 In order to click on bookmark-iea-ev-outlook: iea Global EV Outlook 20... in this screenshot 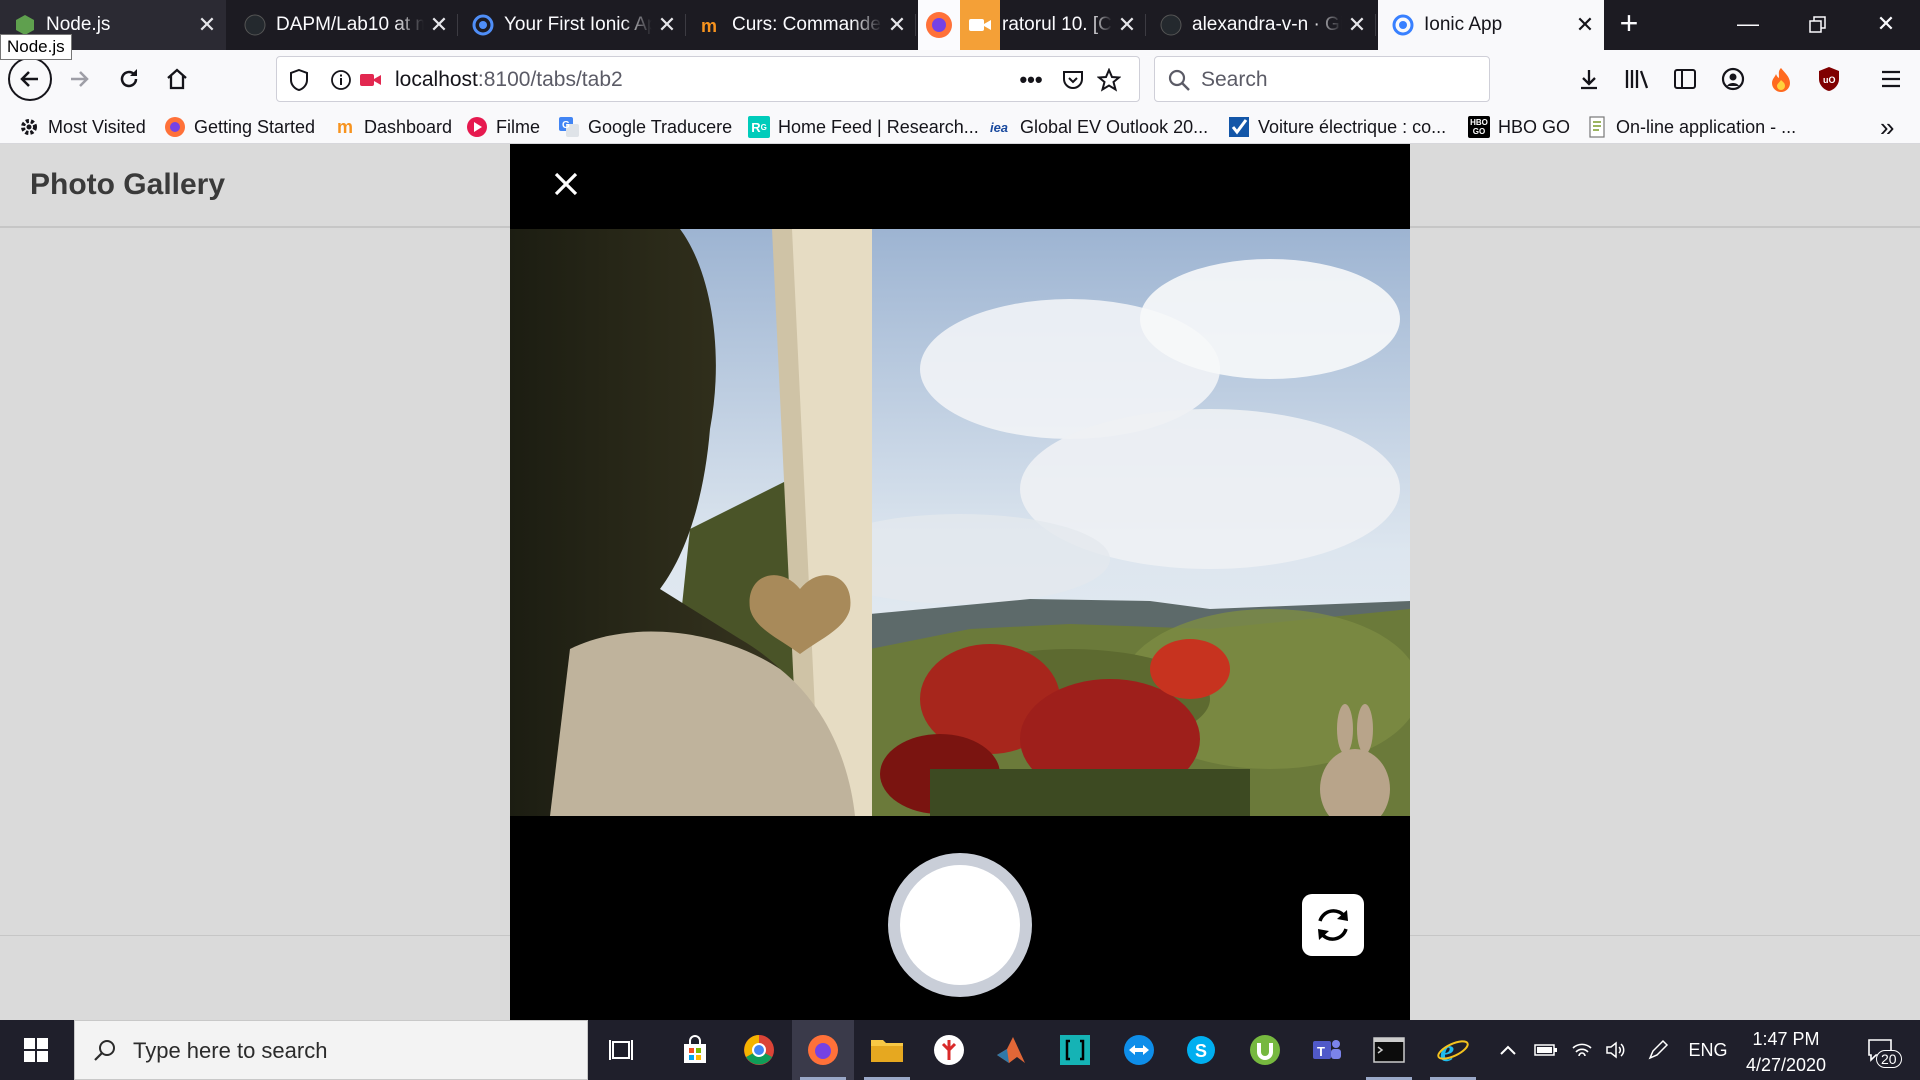, I will do `click(1097, 127)`.